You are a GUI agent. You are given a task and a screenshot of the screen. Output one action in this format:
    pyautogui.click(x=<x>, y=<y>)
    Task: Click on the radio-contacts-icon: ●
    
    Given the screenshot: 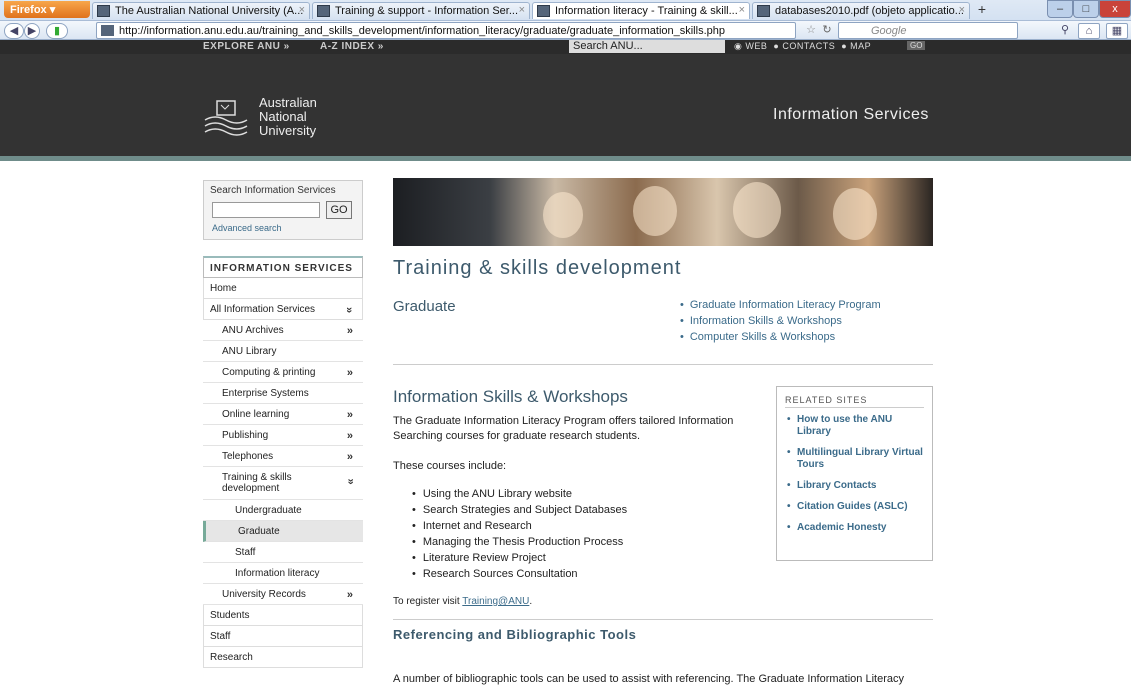 What is the action you would take?
    pyautogui.click(x=776, y=46)
    